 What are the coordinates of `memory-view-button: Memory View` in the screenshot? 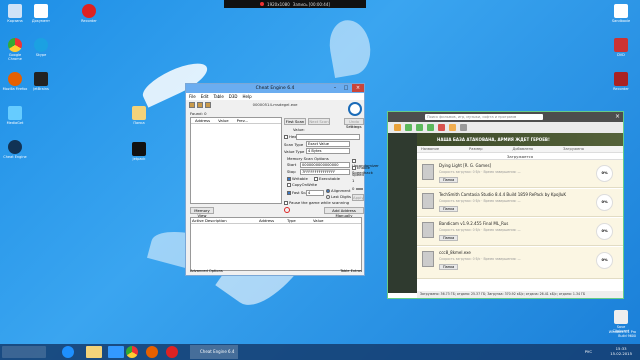 It's located at (202, 212).